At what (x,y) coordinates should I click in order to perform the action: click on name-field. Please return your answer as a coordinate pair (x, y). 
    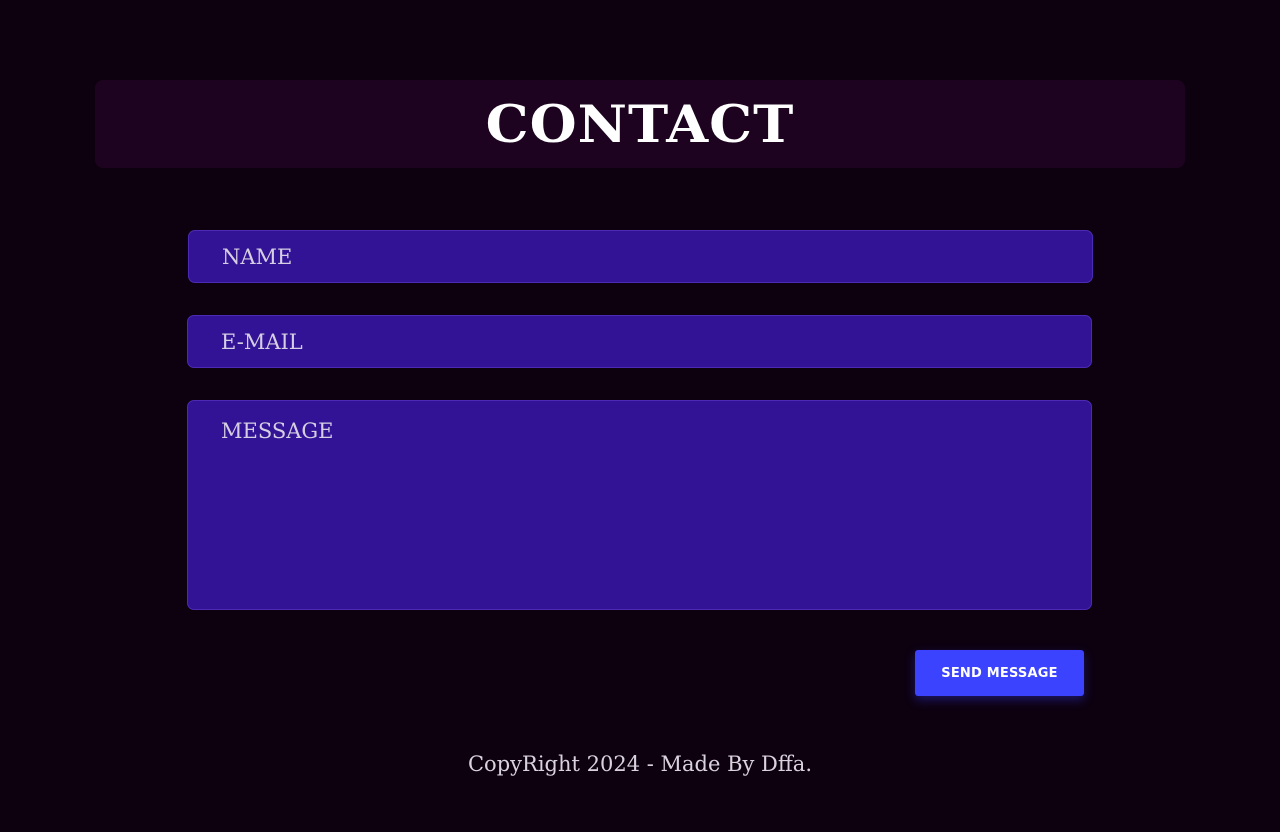
    Looking at the image, I should click on (640, 256).